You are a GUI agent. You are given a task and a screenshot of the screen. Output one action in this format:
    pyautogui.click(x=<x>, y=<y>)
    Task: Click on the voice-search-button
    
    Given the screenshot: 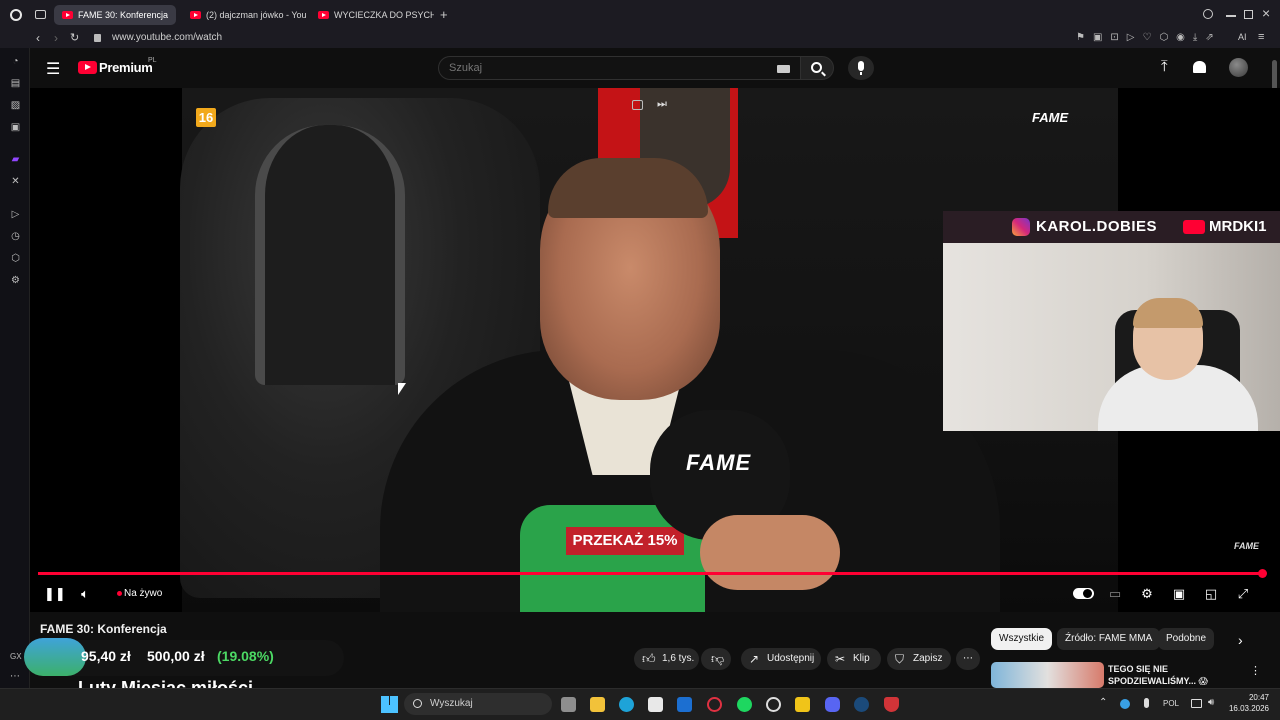 What is the action you would take?
    pyautogui.click(x=861, y=68)
    